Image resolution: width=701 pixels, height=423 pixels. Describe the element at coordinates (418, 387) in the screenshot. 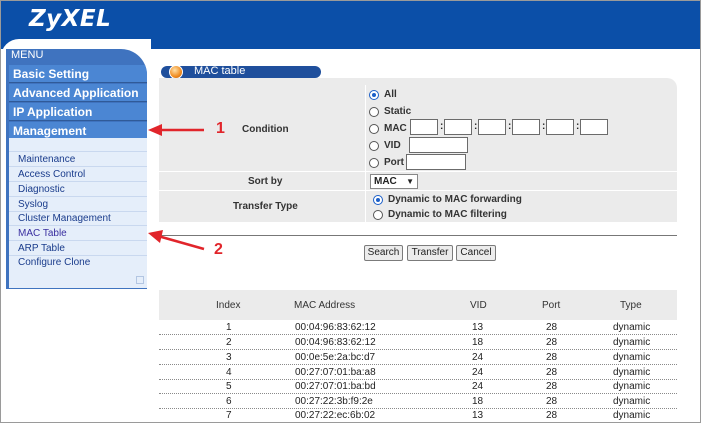

I see `table-row: 5 00:27:07:01:ba:bd 24 28 dynamic` at that location.